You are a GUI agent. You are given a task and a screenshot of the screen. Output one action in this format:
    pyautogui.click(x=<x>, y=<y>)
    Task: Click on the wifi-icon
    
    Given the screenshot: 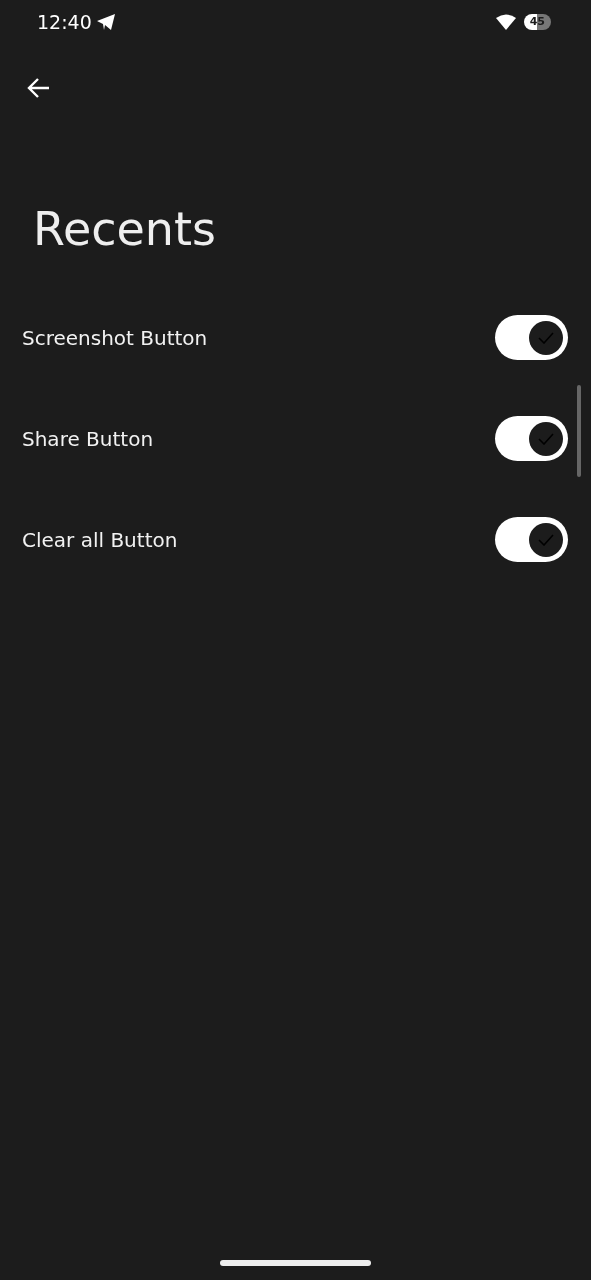 What is the action you would take?
    pyautogui.click(x=505, y=22)
    